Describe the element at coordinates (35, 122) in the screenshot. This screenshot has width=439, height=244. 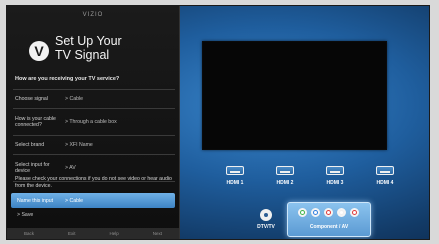
I see `row-label: How is your cable connected?` at that location.